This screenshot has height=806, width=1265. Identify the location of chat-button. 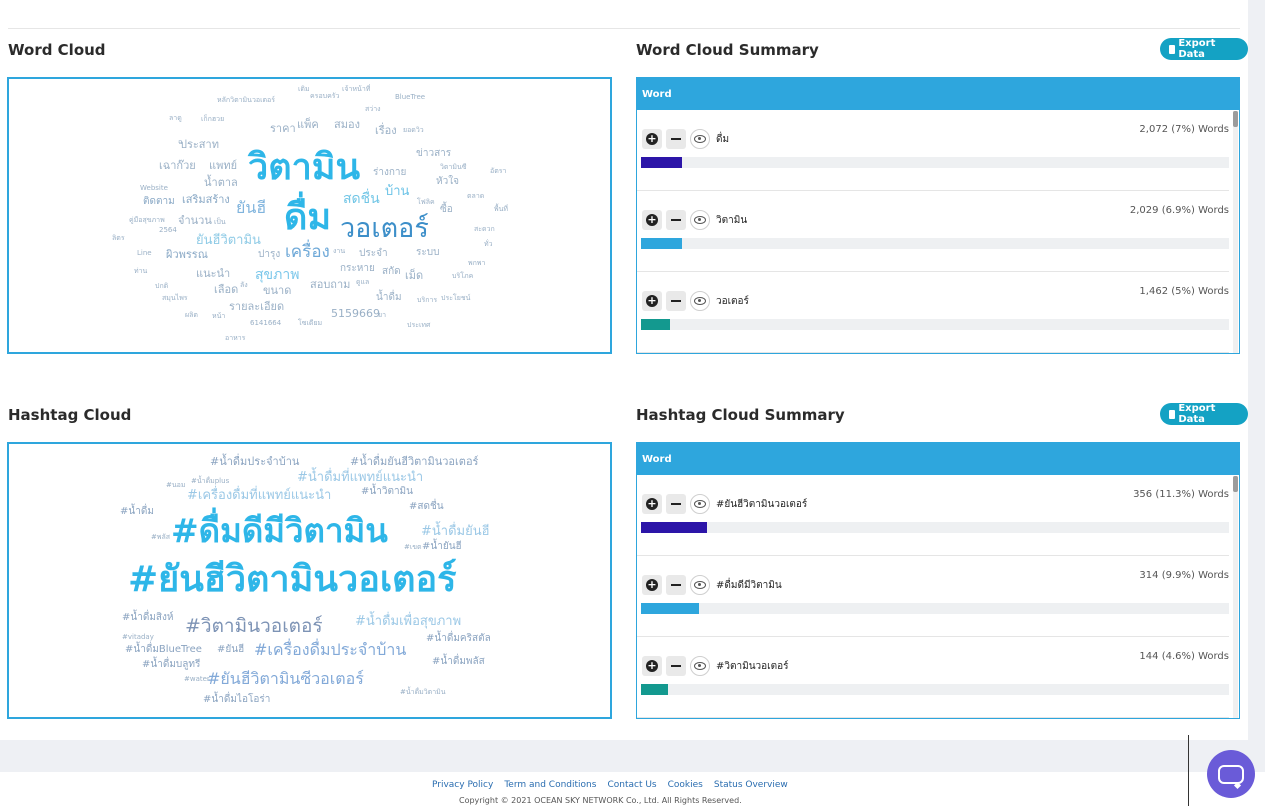
(1231, 774).